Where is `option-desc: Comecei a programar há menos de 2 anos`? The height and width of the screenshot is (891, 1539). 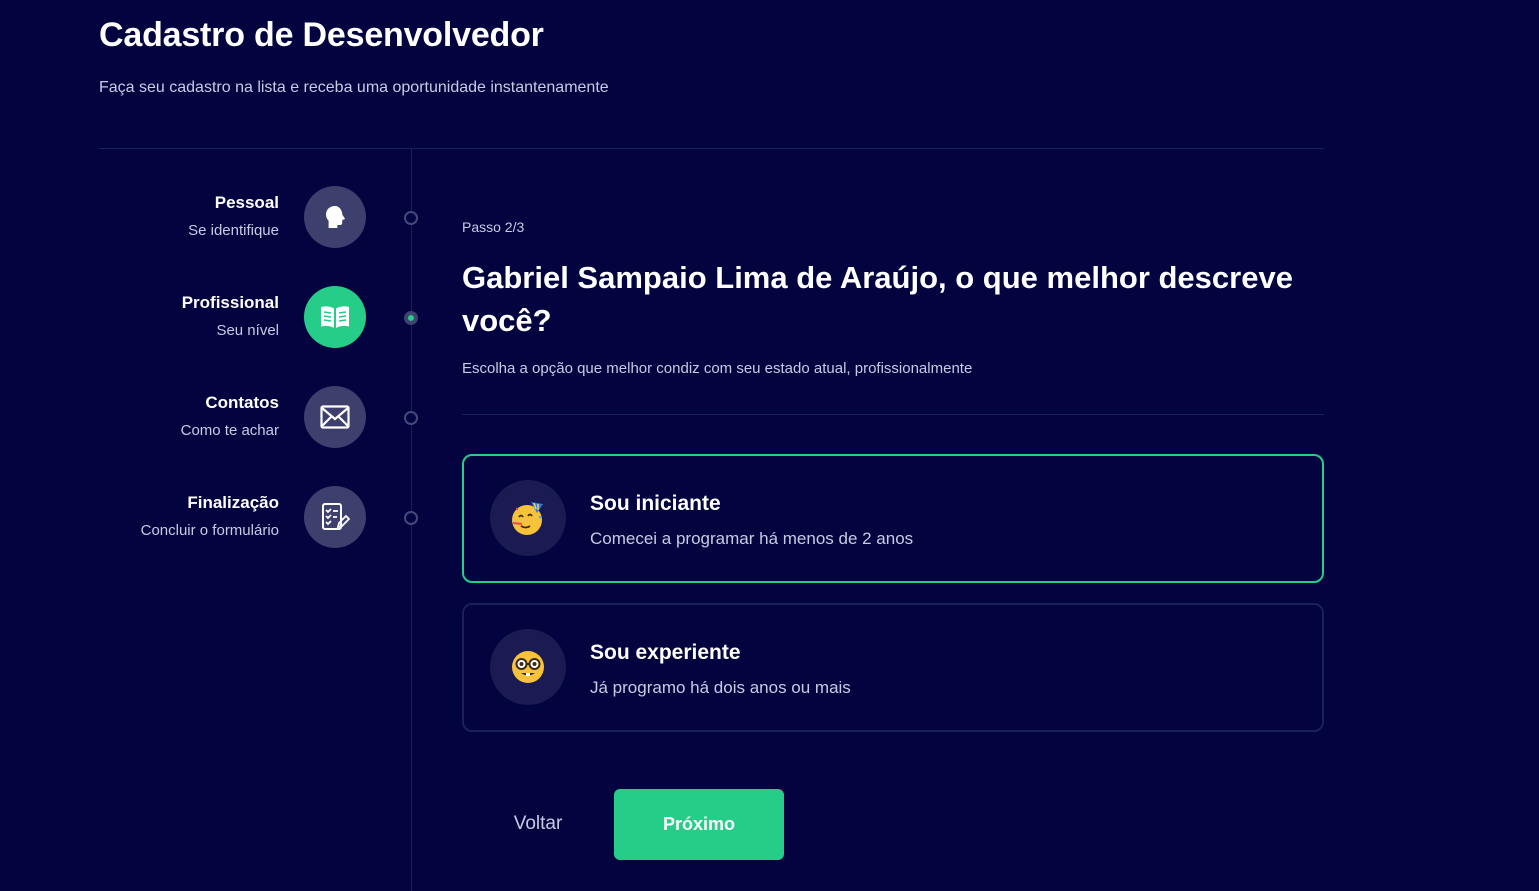 option-desc: Comecei a programar há menos de 2 anos is located at coordinates (752, 538).